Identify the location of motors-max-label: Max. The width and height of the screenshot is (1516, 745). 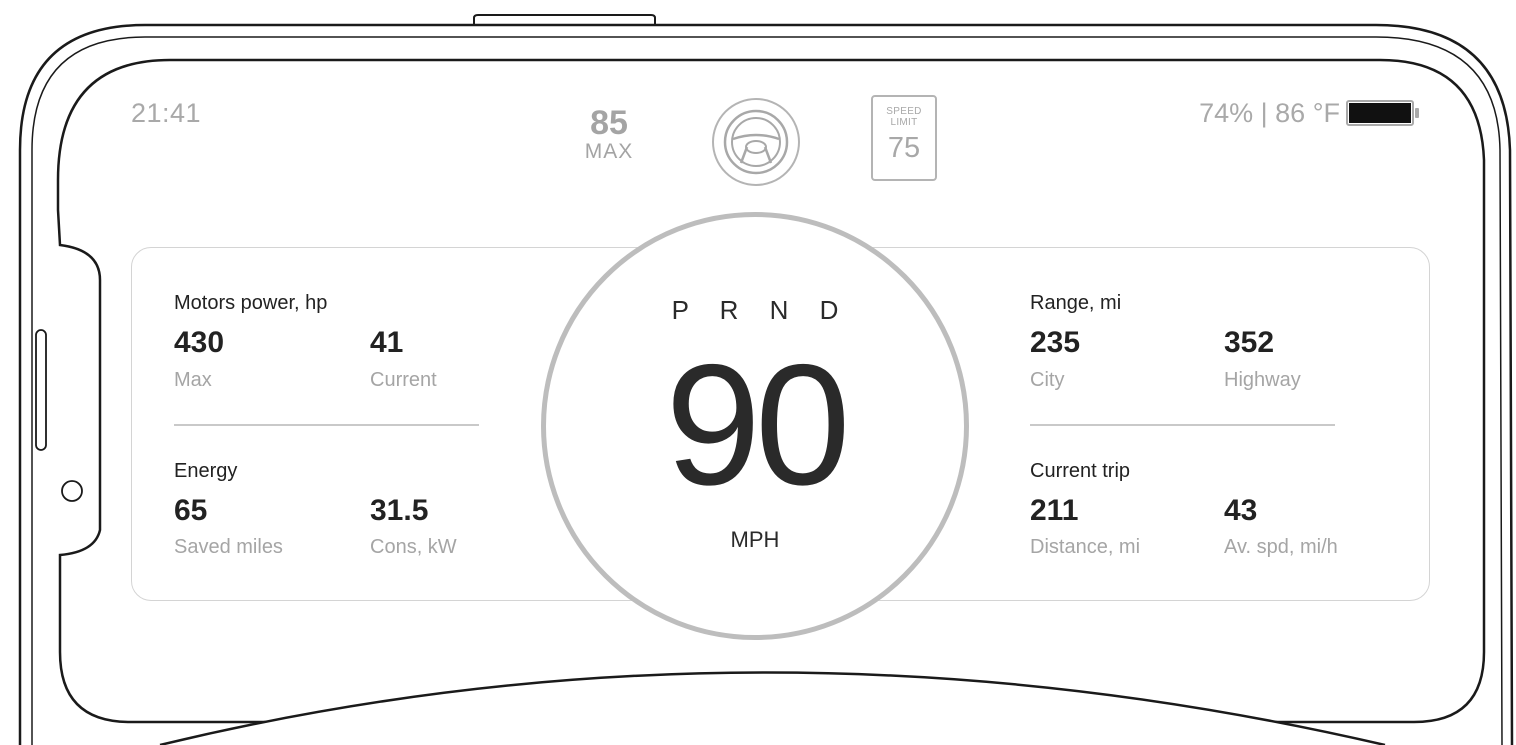
(193, 380).